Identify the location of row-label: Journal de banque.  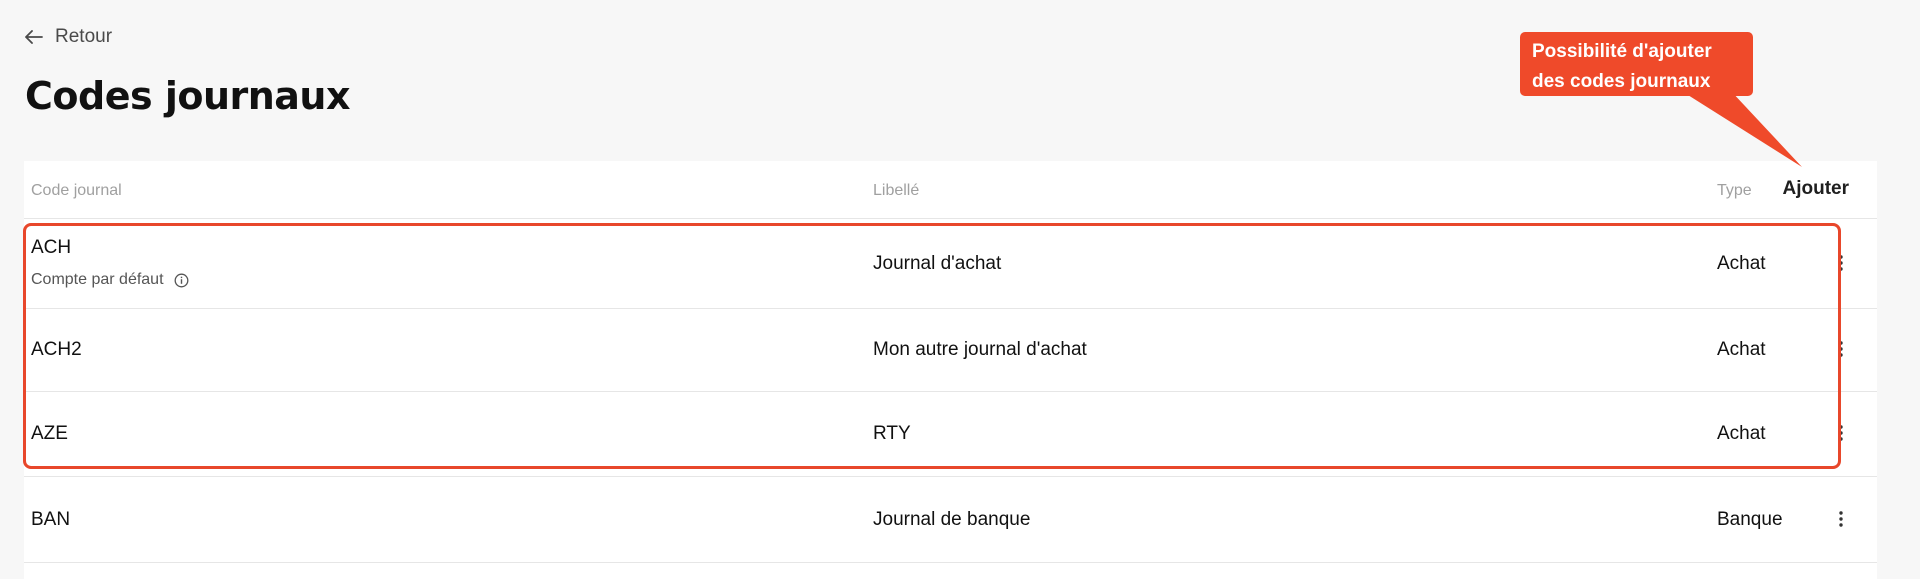
(952, 519).